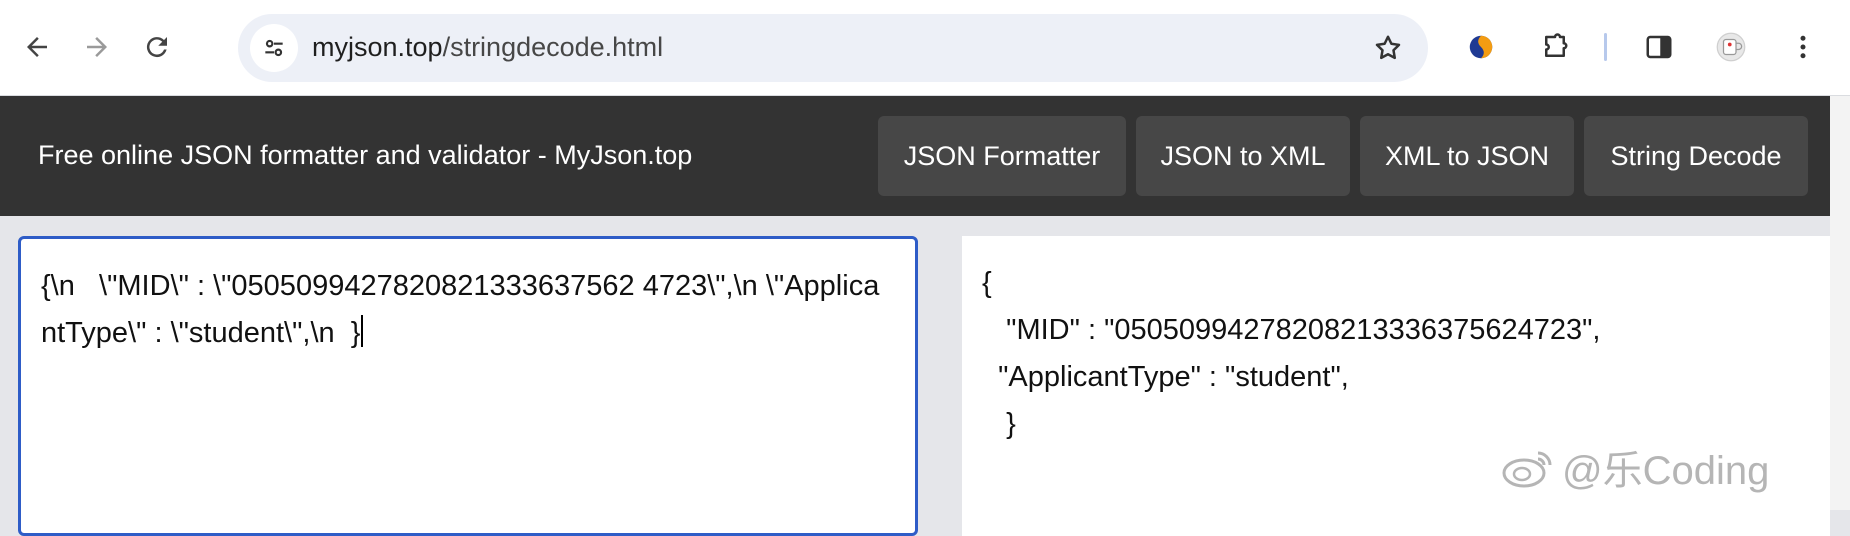 The height and width of the screenshot is (536, 1850). Describe the element at coordinates (1165, 377) in the screenshot. I see `output-line: "ApplicantType" : "student",` at that location.